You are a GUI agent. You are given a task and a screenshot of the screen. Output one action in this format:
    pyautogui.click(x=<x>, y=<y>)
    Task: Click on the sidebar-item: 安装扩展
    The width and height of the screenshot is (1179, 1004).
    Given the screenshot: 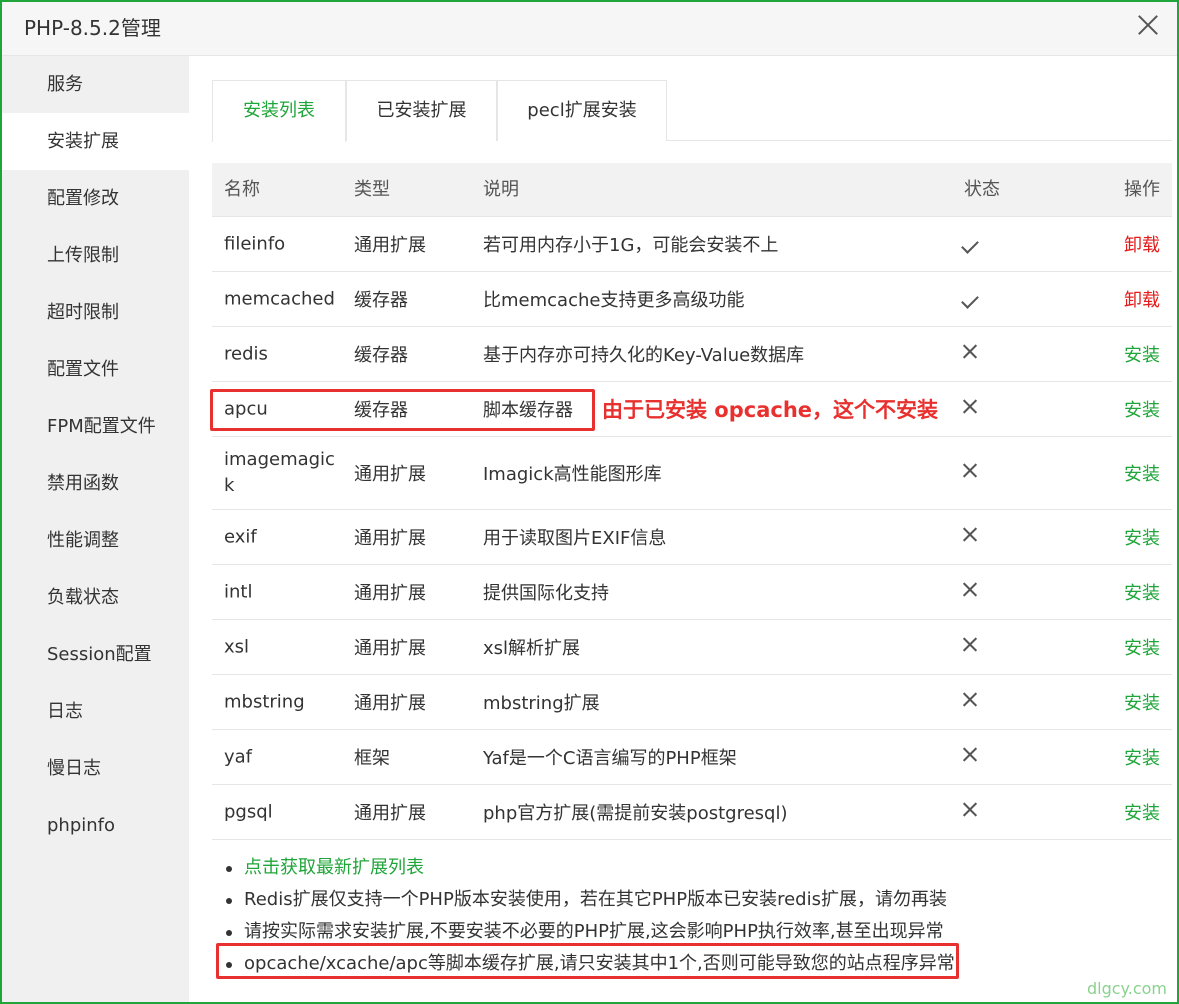 What is the action you would take?
    pyautogui.click(x=95, y=141)
    